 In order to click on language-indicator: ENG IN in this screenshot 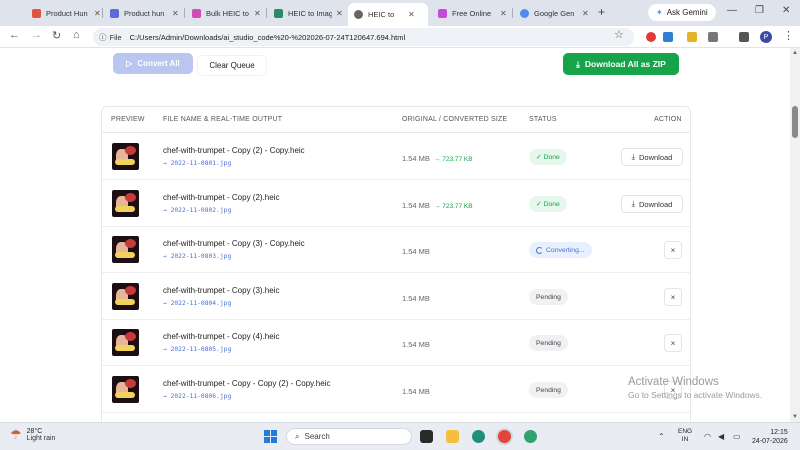, I will do `click(685, 436)`.